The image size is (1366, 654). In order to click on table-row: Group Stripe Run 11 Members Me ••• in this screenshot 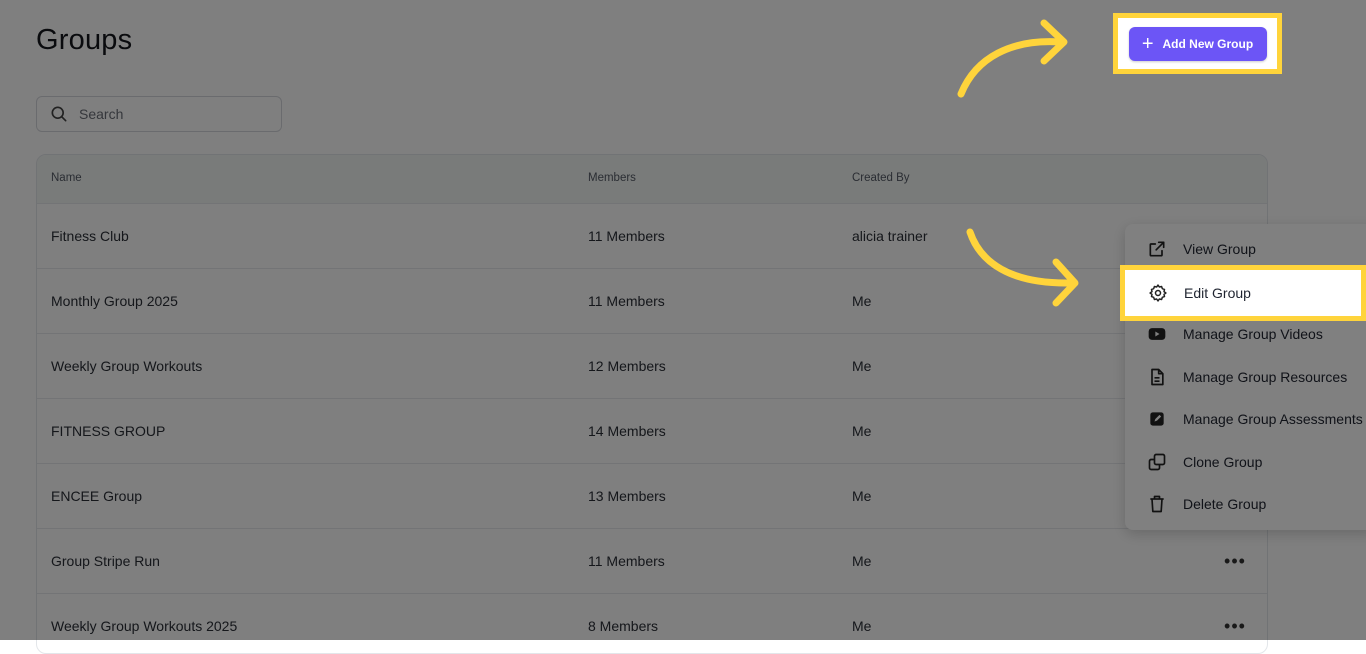, I will do `click(652, 561)`.